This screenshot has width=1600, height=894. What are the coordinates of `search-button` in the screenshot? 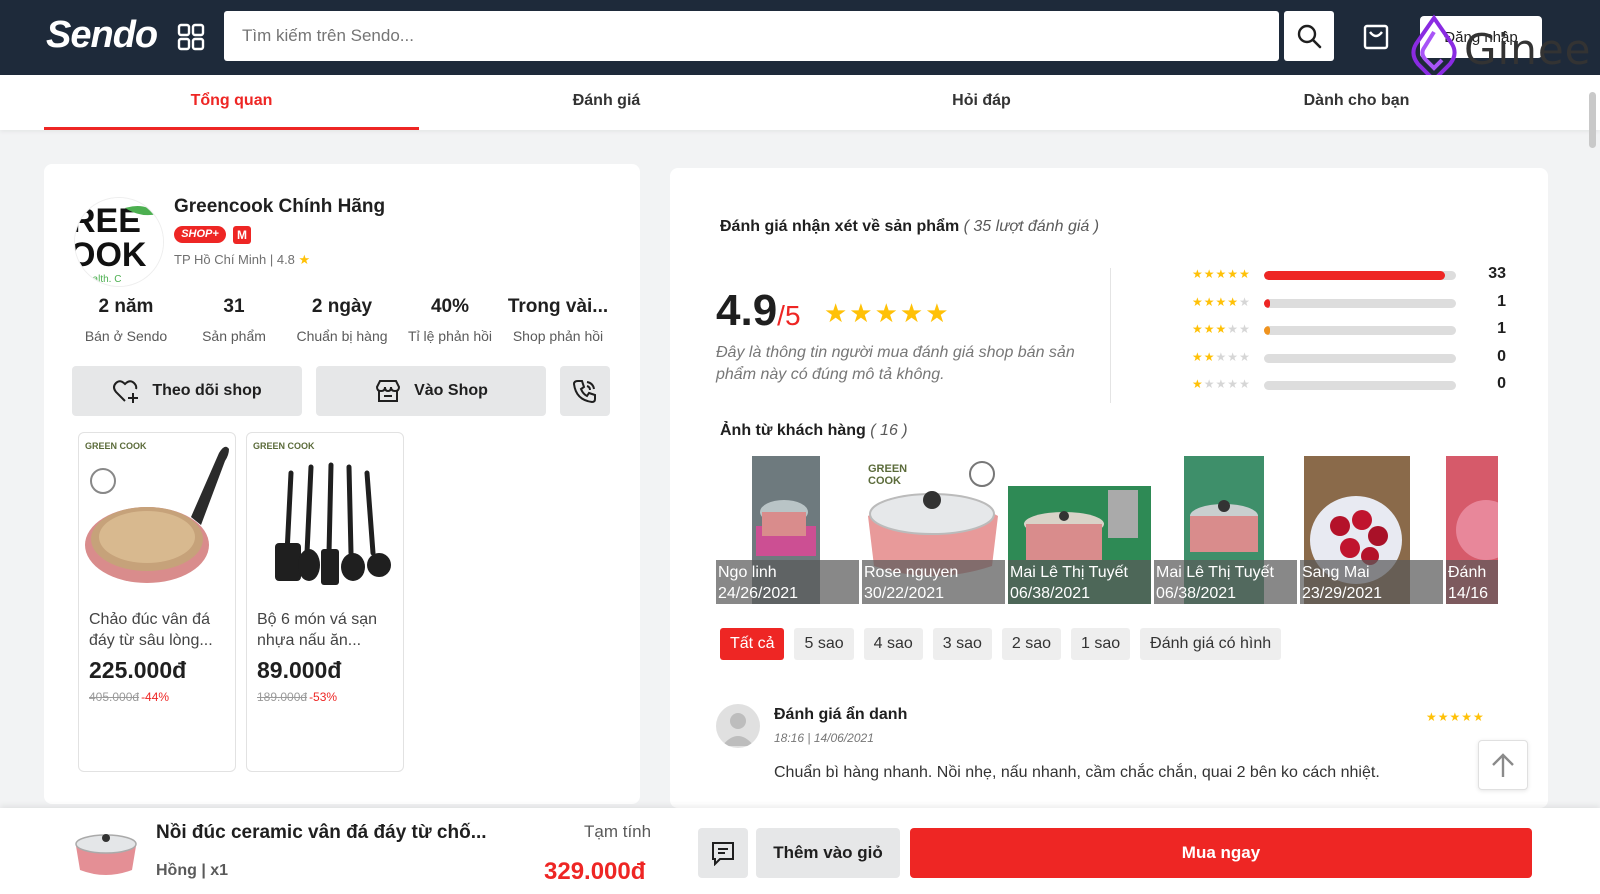 It's located at (1309, 36).